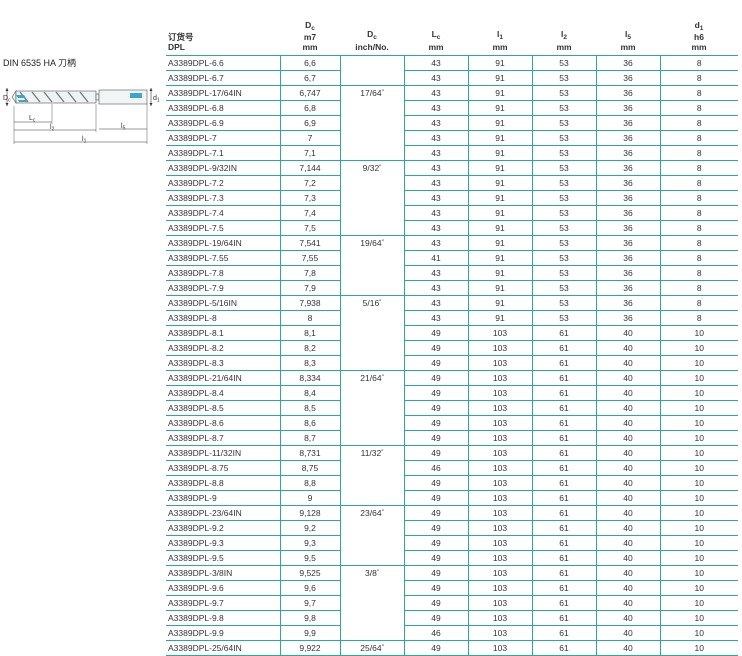 This screenshot has width=742, height=656. What do you see at coordinates (310, 633) in the screenshot?
I see `cell-dc: 9,9` at bounding box center [310, 633].